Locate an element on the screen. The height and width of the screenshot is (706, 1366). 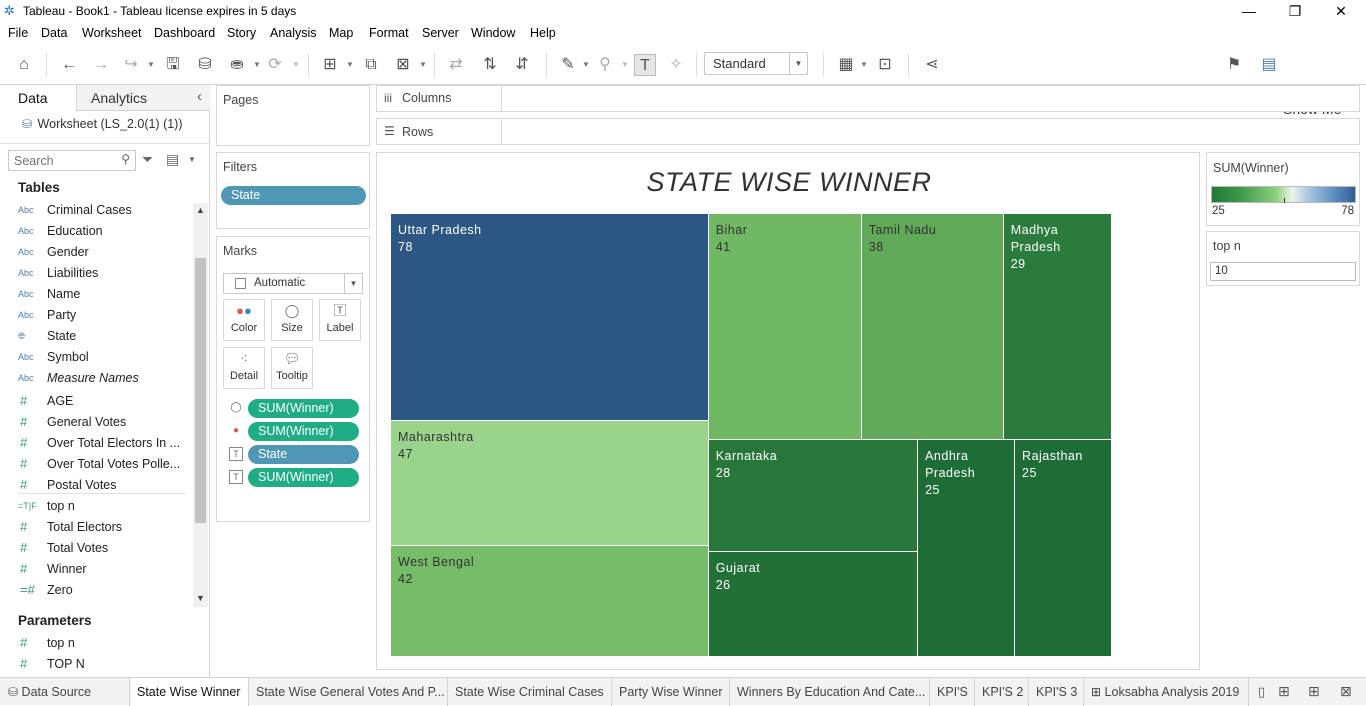
field-item: Abc Gender is located at coordinates (95, 253).